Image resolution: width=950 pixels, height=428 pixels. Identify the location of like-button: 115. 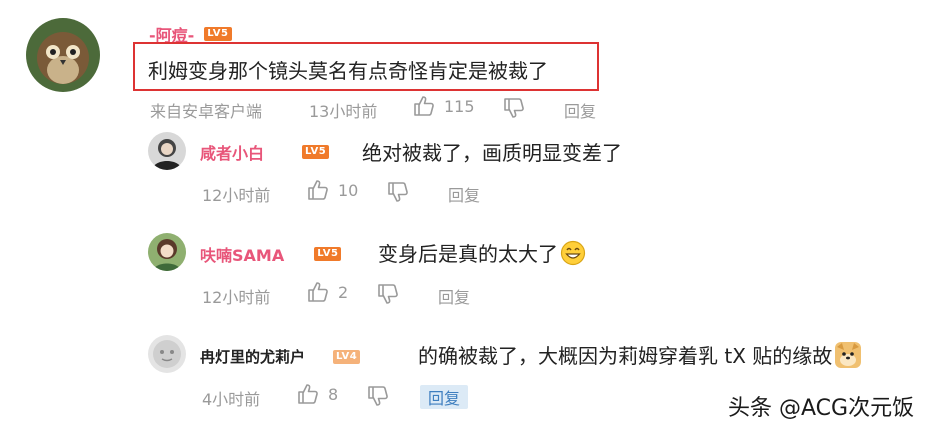
(443, 106).